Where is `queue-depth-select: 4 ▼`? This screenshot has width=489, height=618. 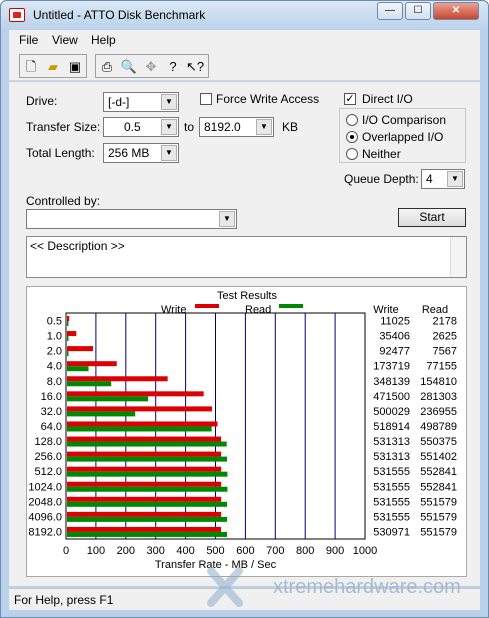 queue-depth-select: 4 ▼ is located at coordinates (443, 179).